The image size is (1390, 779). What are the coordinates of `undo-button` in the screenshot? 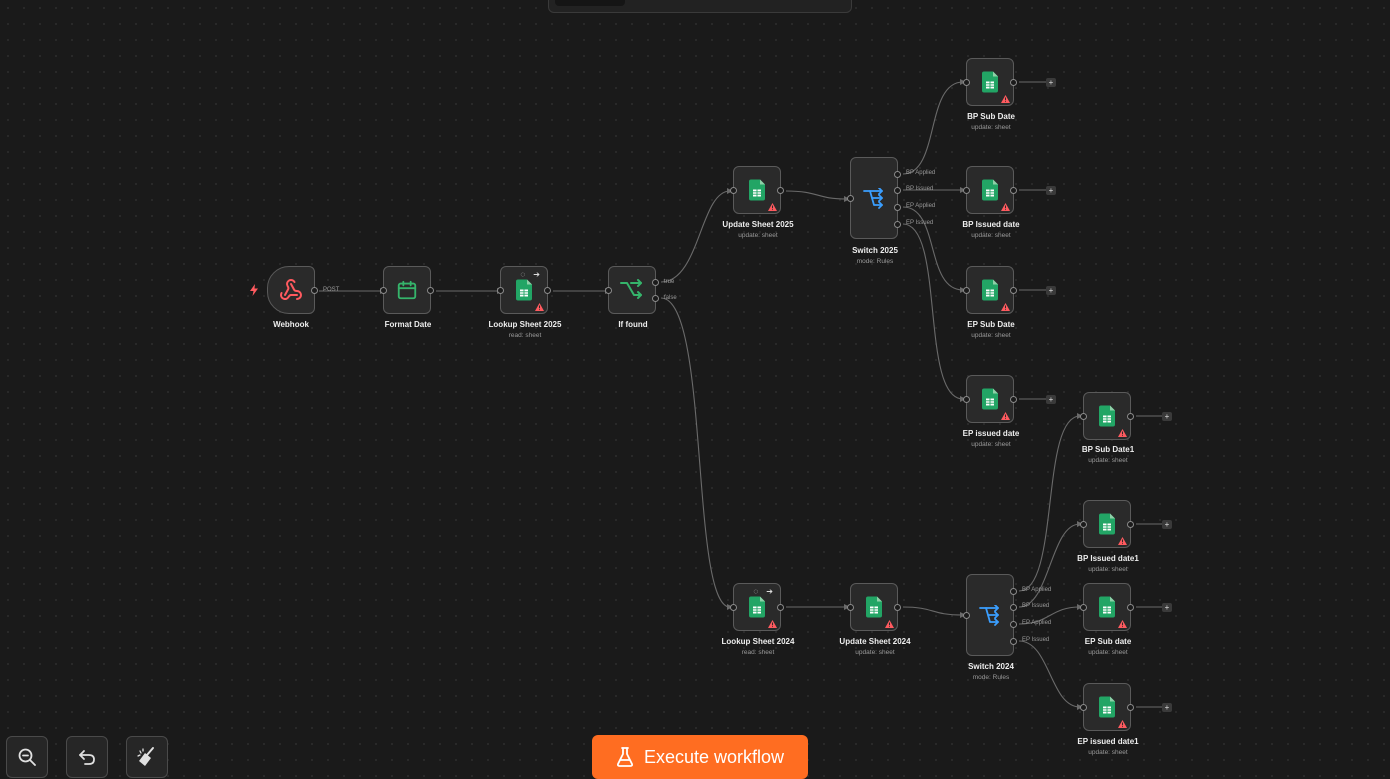 It's located at (87, 757).